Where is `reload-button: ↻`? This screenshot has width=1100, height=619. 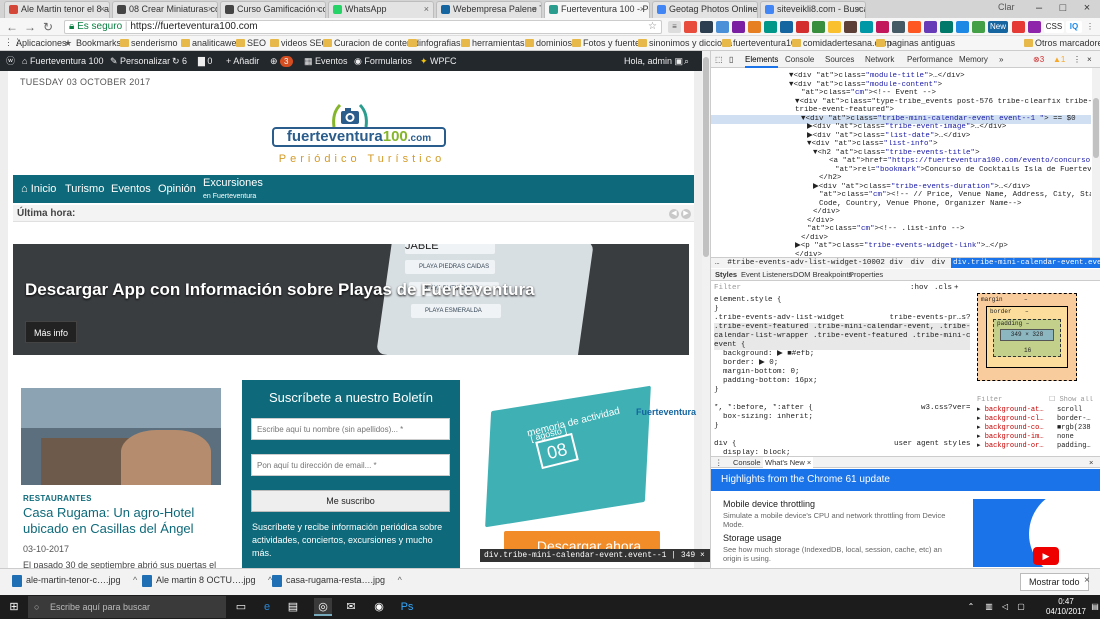
reload-button: ↻ is located at coordinates (48, 27).